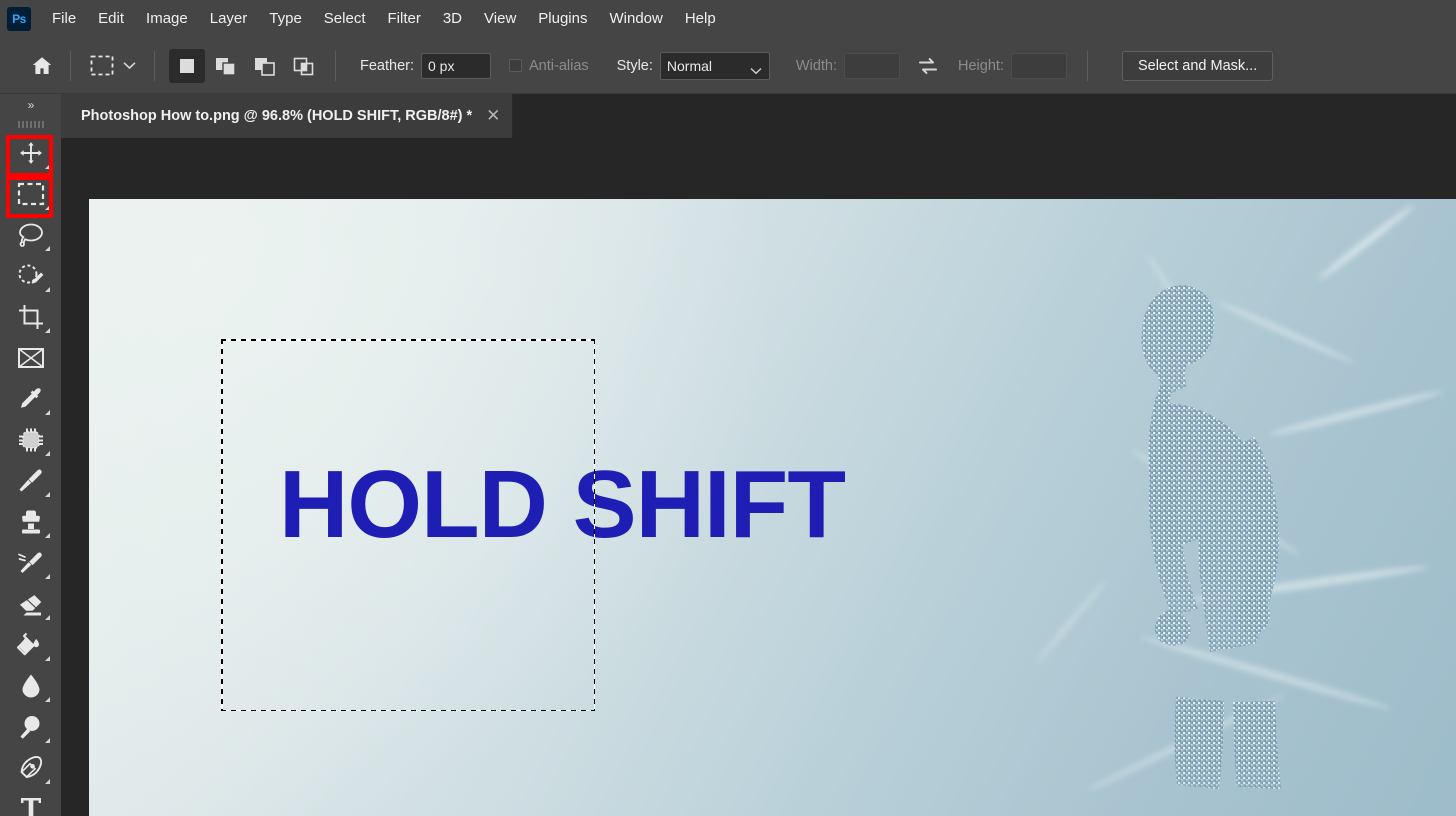 The width and height of the screenshot is (1456, 816). What do you see at coordinates (872, 65) in the screenshot?
I see `width-input` at bounding box center [872, 65].